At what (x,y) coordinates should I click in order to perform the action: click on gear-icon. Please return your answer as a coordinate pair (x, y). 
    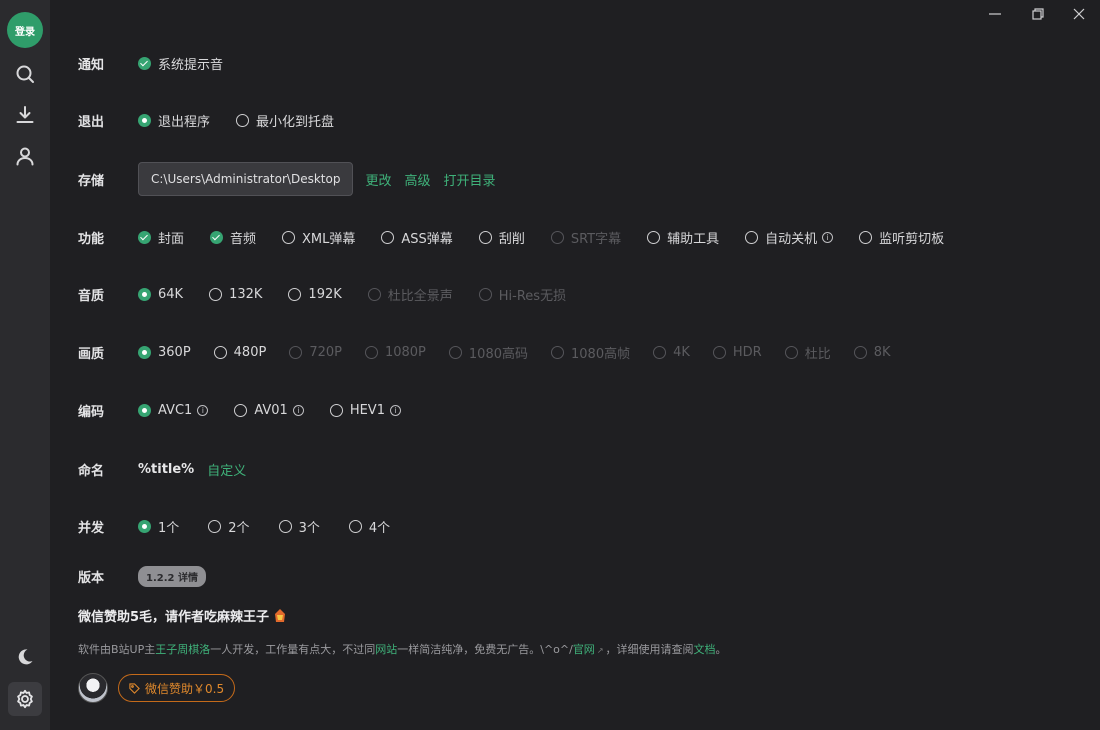
    Looking at the image, I should click on (25, 699).